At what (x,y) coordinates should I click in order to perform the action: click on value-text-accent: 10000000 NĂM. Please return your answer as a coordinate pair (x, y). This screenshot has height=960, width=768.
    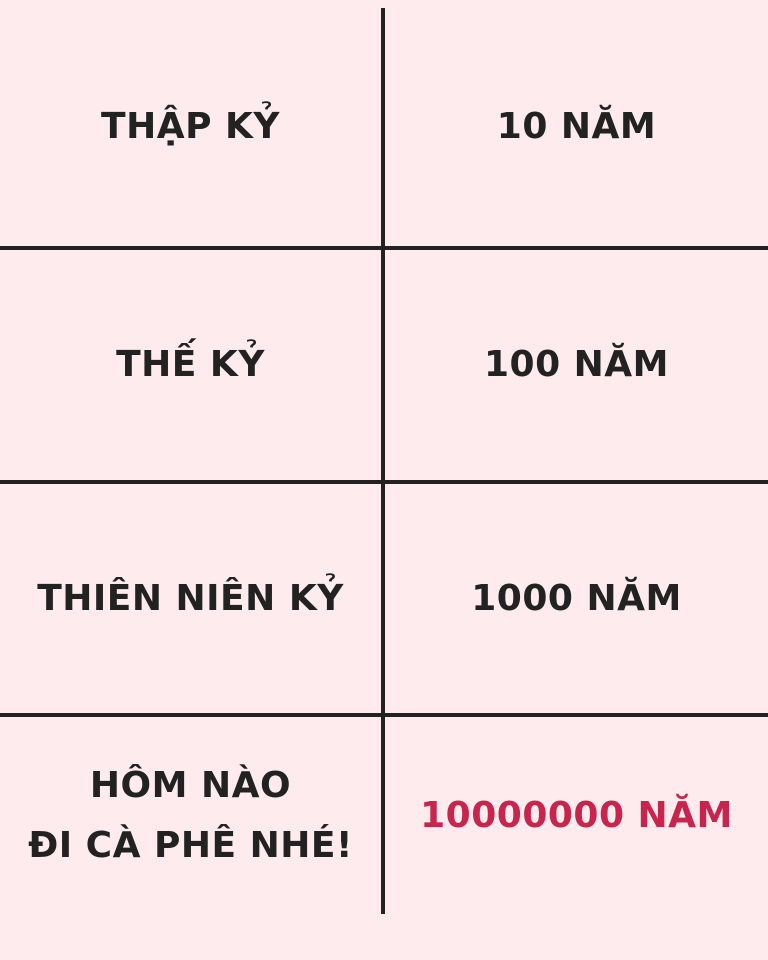
    Looking at the image, I should click on (576, 815).